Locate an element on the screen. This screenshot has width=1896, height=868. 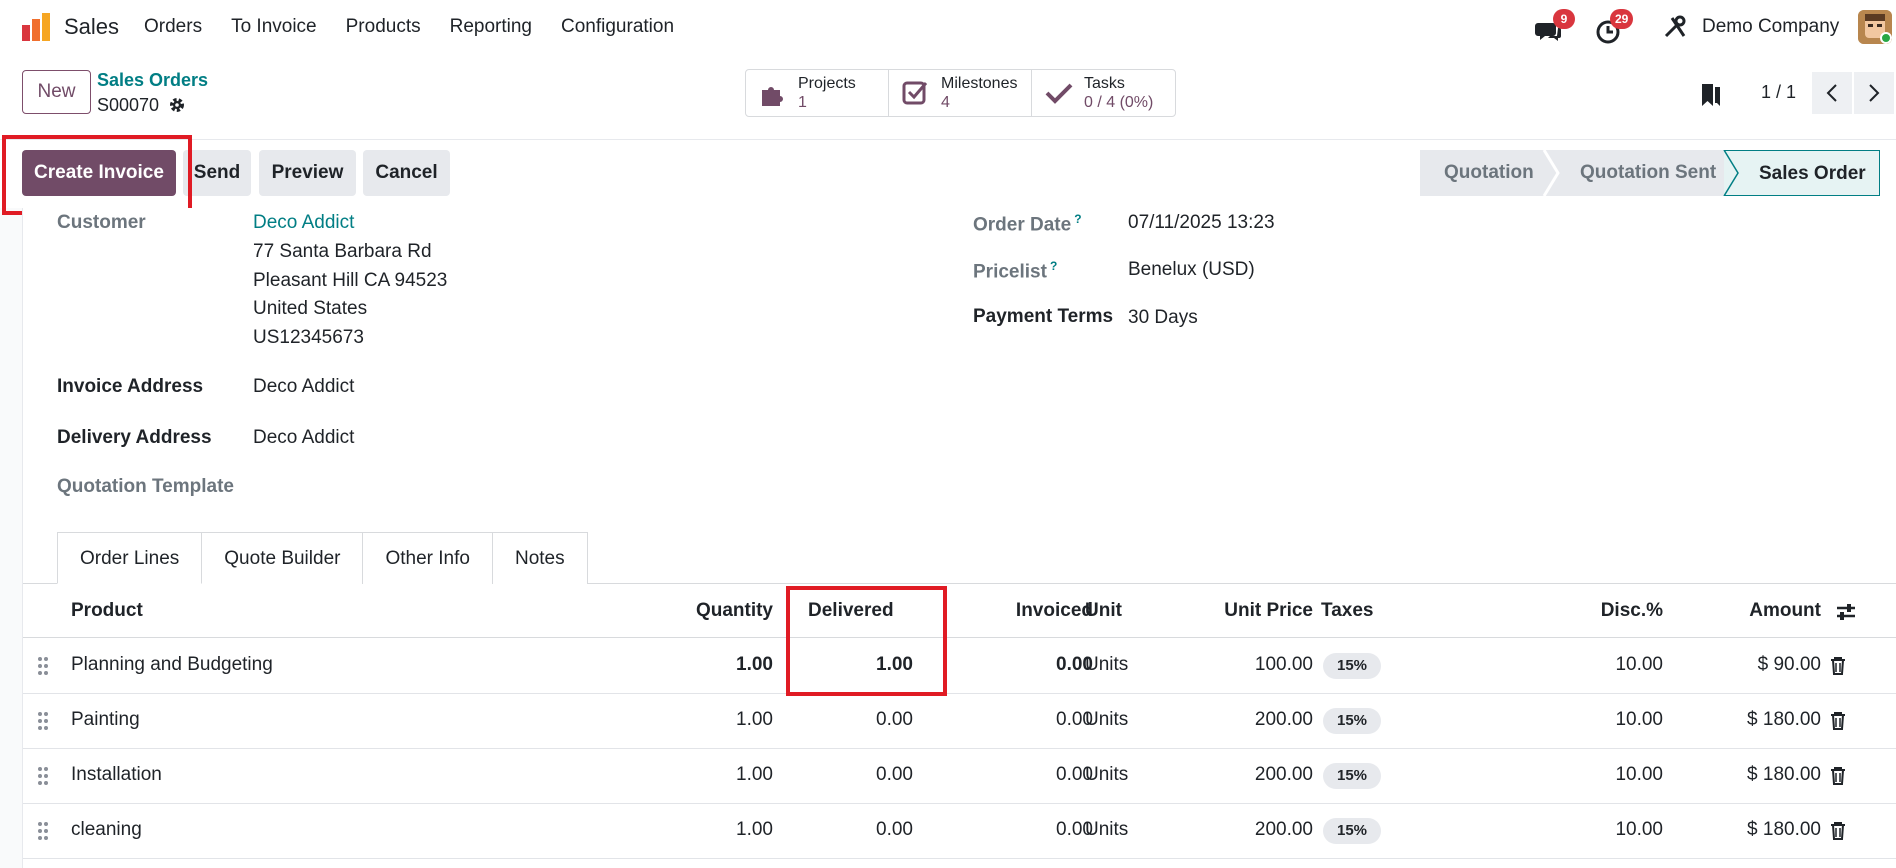
menu-orders: Orders is located at coordinates (173, 27).